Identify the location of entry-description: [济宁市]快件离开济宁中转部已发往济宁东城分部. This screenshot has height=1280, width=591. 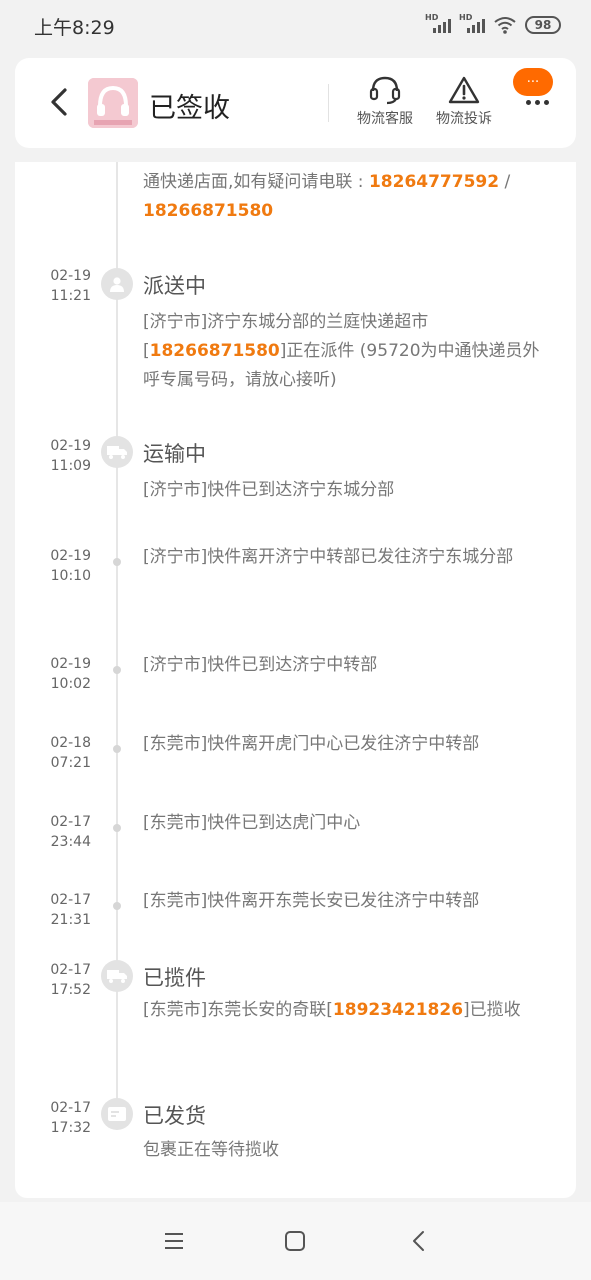
(328, 557).